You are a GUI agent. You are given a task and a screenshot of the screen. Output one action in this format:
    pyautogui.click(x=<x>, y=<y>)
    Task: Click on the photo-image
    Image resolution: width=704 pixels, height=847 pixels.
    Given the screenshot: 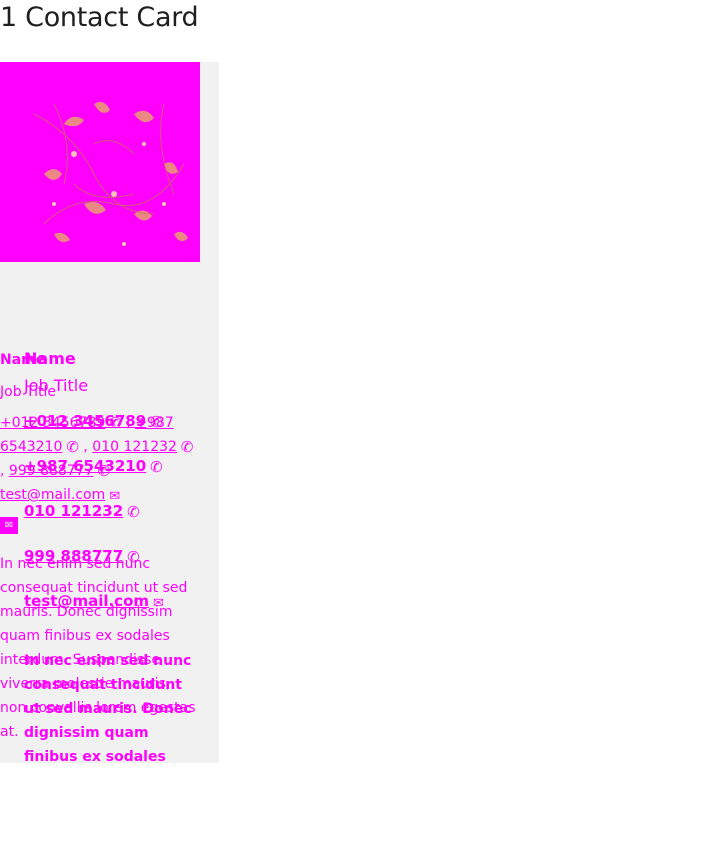 What is the action you would take?
    pyautogui.click(x=110, y=174)
    